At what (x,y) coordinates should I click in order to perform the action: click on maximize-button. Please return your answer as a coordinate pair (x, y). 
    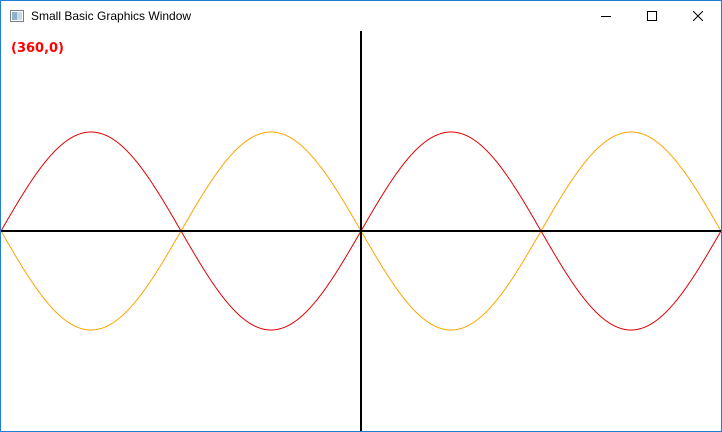
    Looking at the image, I should click on (652, 16).